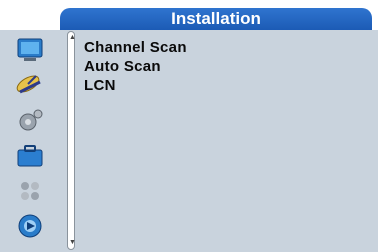 This screenshot has height=252, width=378. Describe the element at coordinates (30, 156) in the screenshot. I see `toolbox-icon` at that location.